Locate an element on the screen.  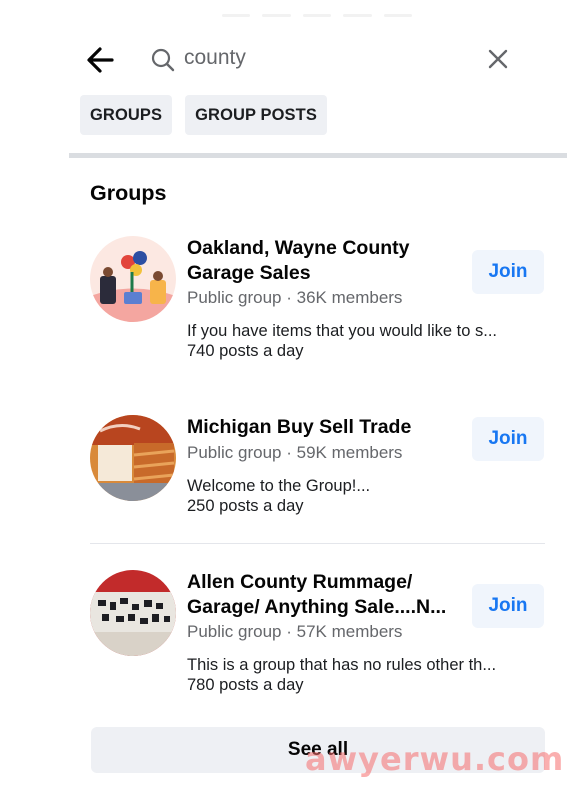
search-header: county is located at coordinates (289, 58).